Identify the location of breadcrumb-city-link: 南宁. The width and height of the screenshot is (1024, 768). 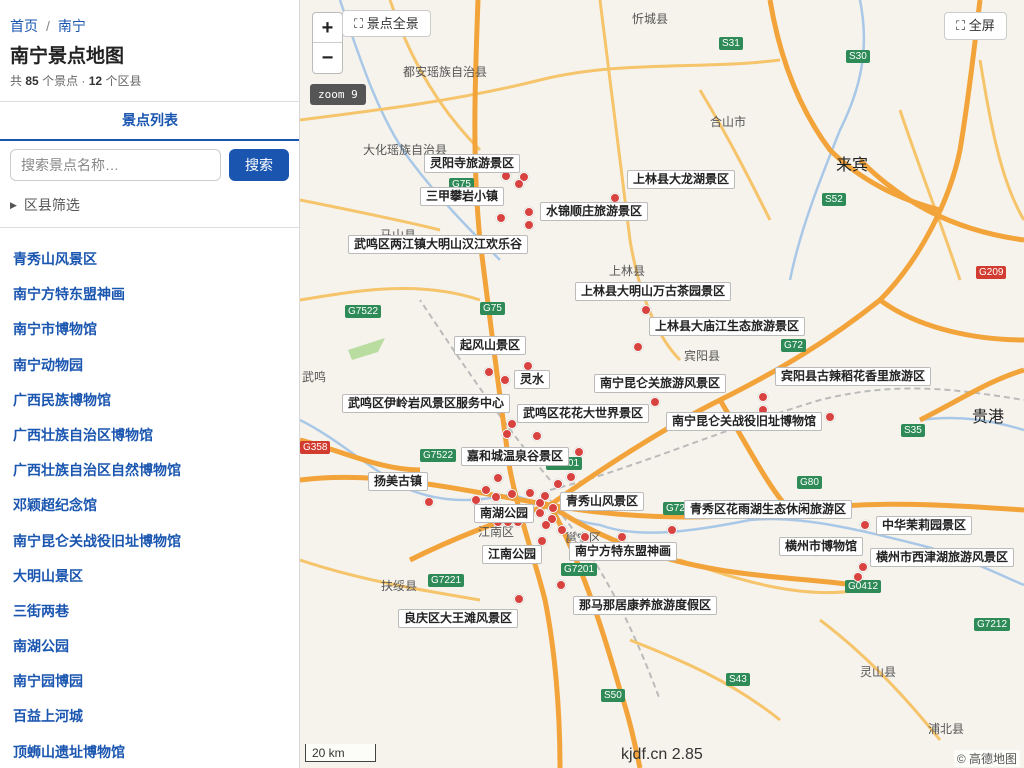
(72, 26).